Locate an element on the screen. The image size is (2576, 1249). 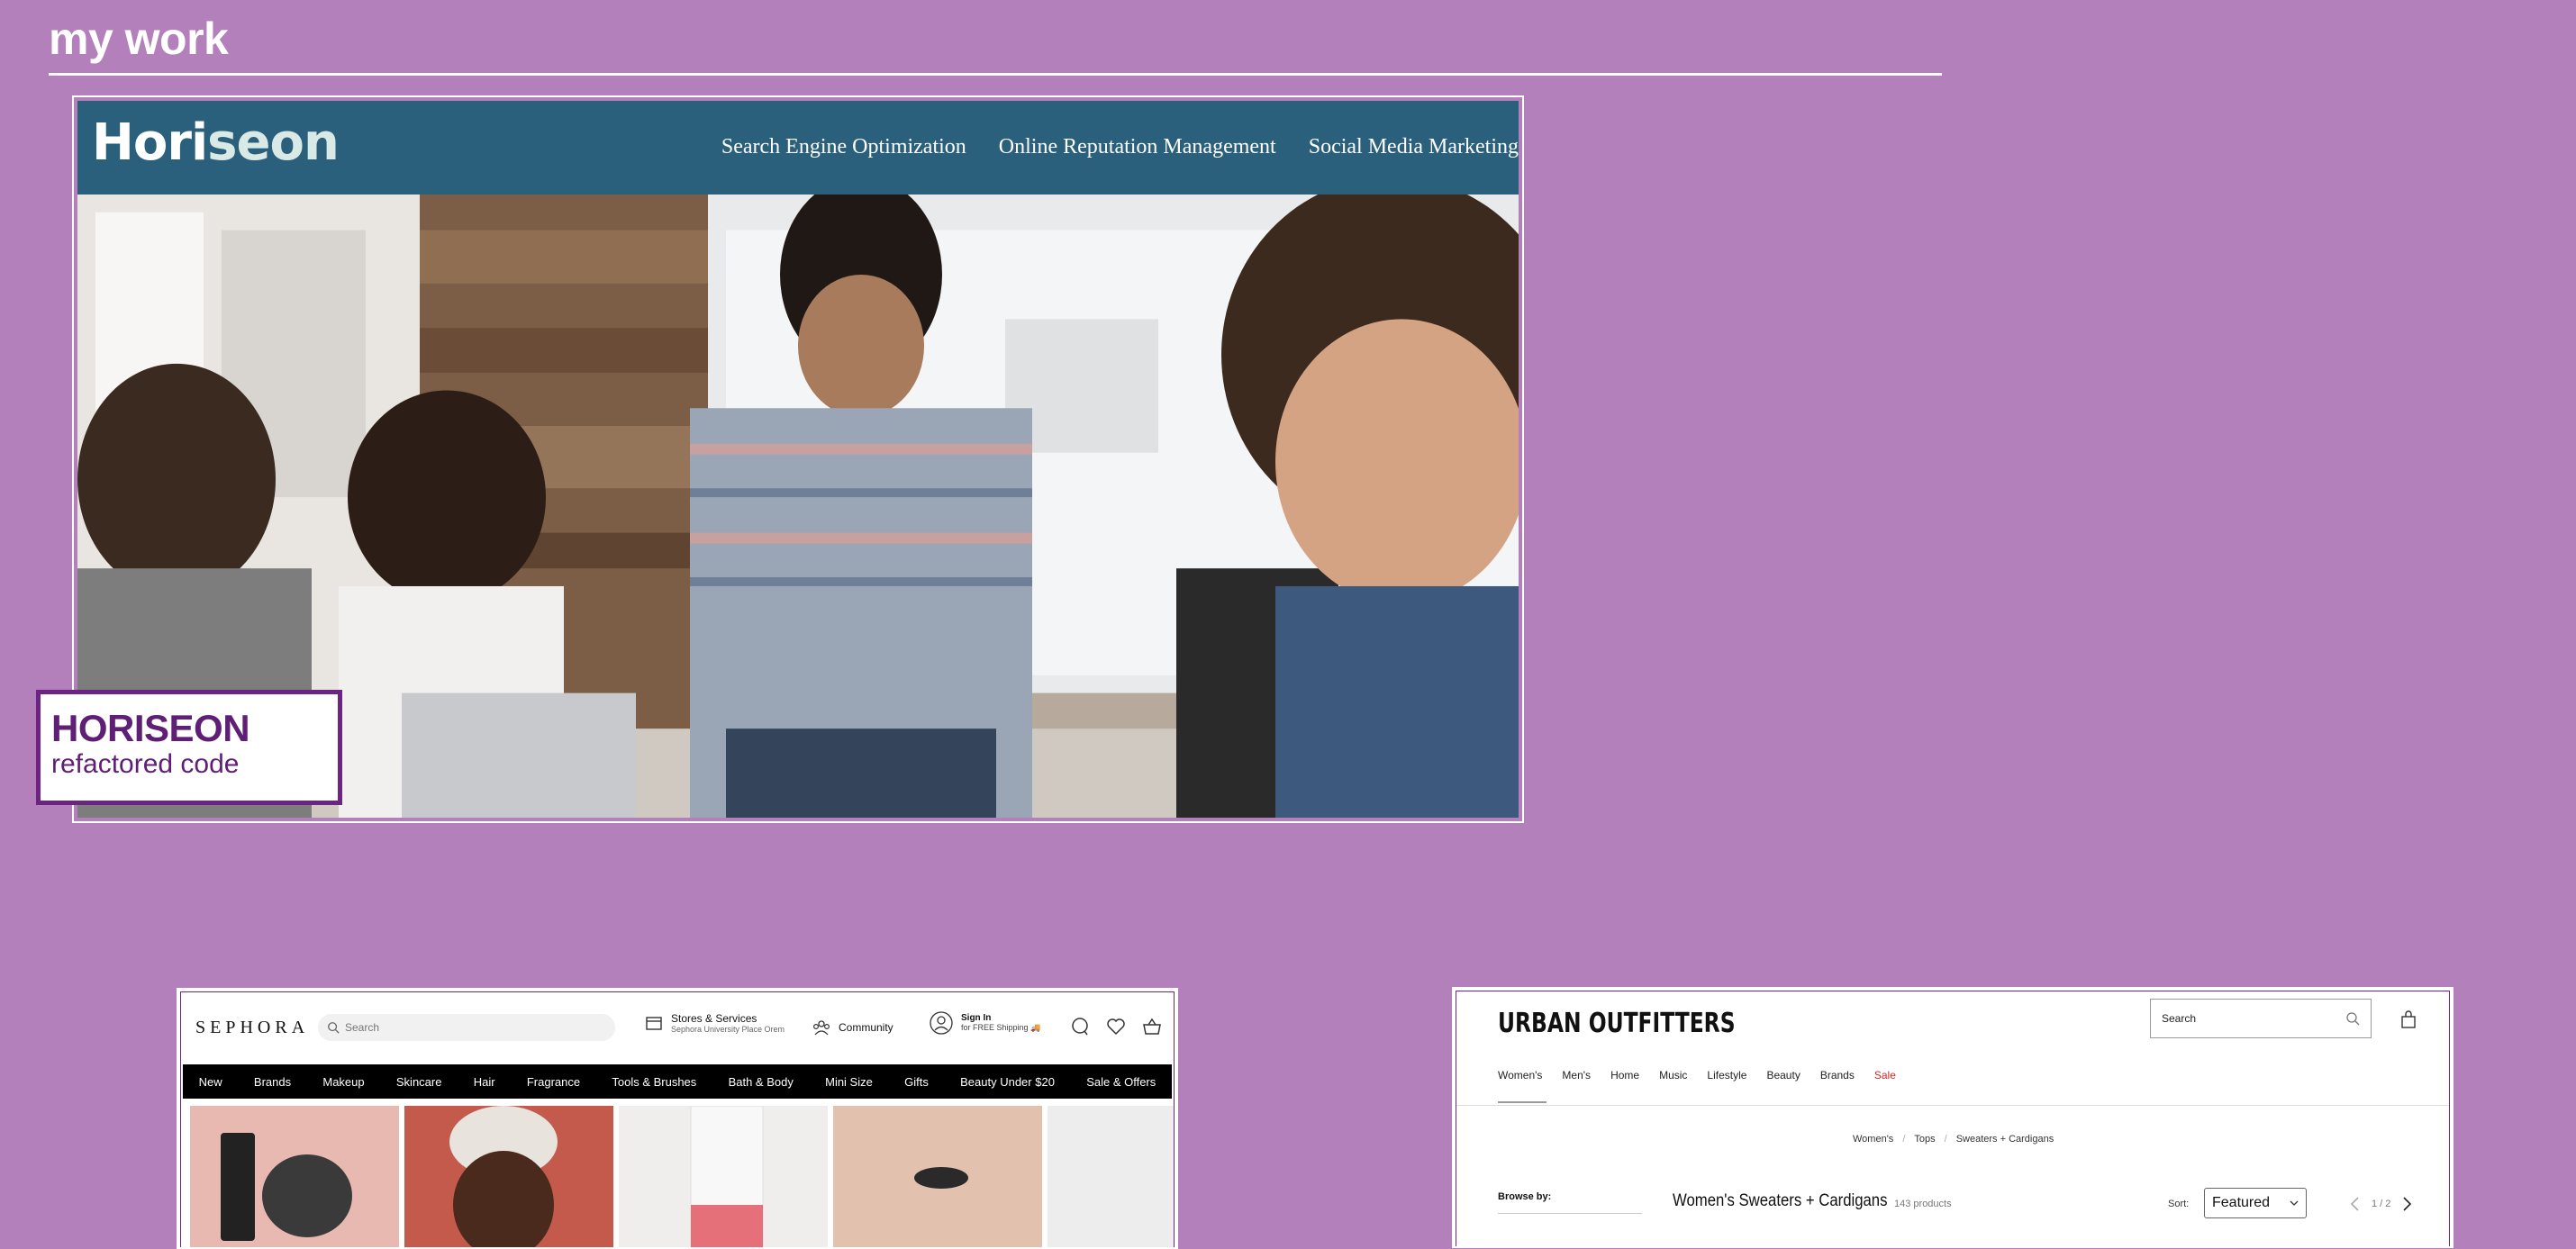
breadcrumb-item: Women's is located at coordinates (1873, 1139).